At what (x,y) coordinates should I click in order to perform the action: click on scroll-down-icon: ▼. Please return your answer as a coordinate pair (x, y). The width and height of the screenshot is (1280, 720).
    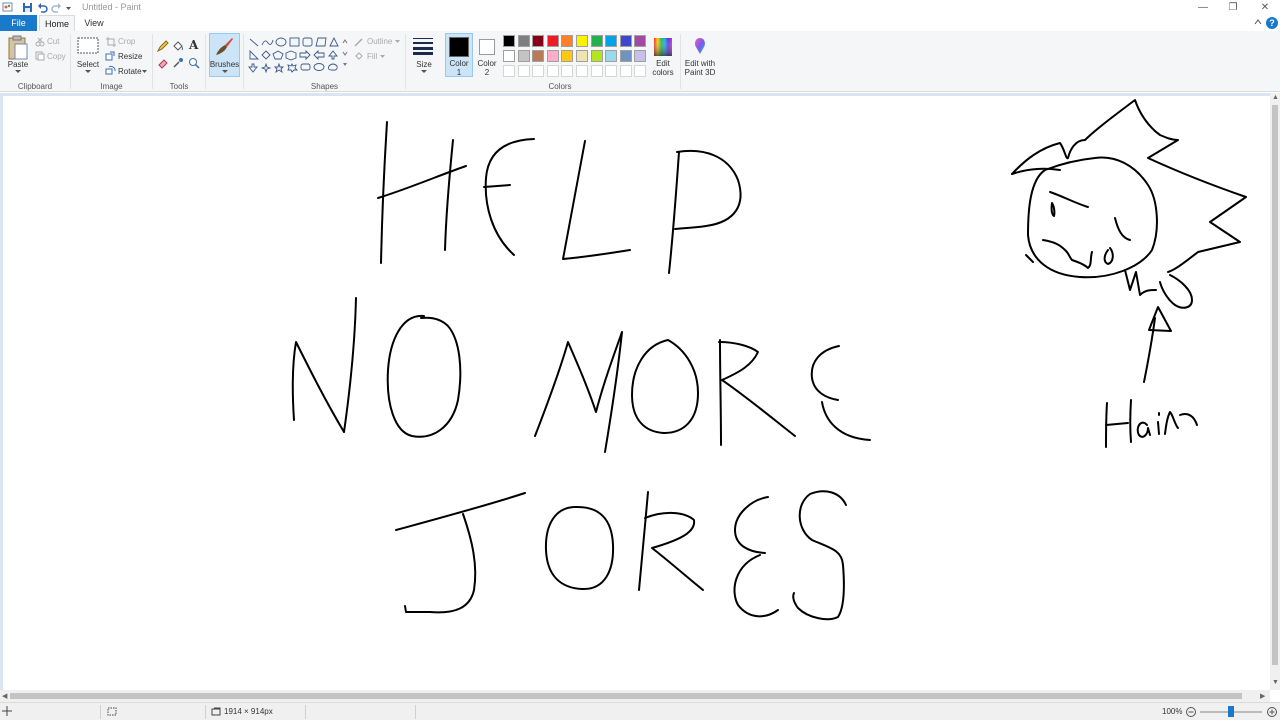
    Looking at the image, I should click on (1275, 682).